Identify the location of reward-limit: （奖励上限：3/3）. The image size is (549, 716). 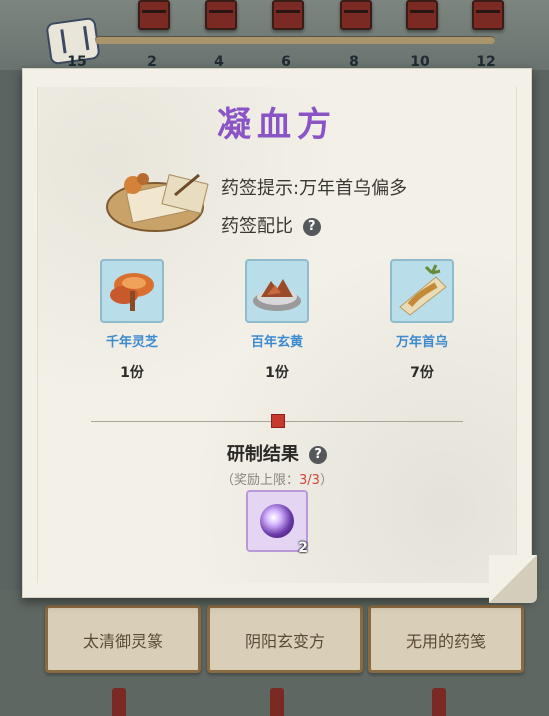
(277, 478).